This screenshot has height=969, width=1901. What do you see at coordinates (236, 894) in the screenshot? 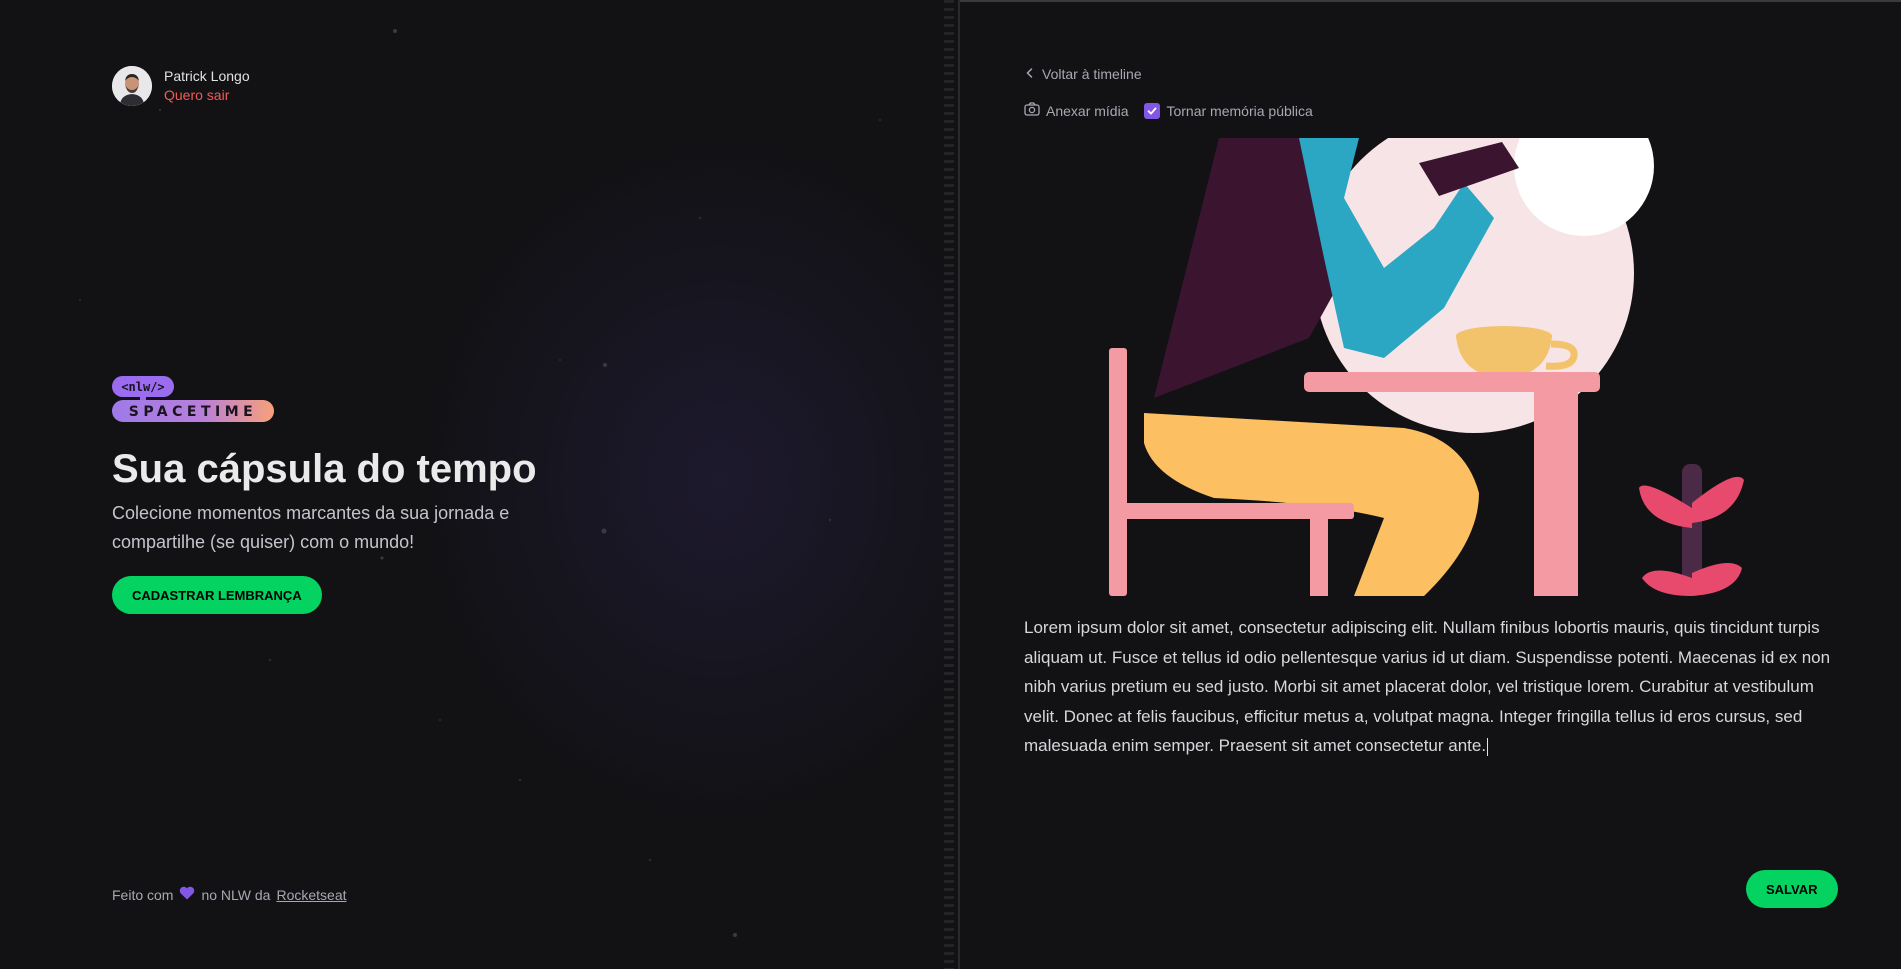
I see `footer-middle: no NLW da` at bounding box center [236, 894].